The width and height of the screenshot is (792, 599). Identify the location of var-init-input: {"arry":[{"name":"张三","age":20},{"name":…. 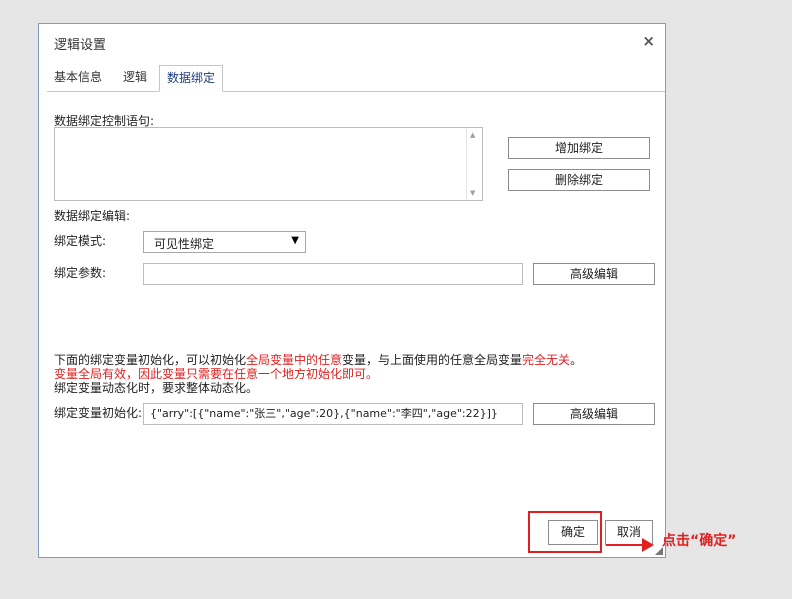
(333, 414).